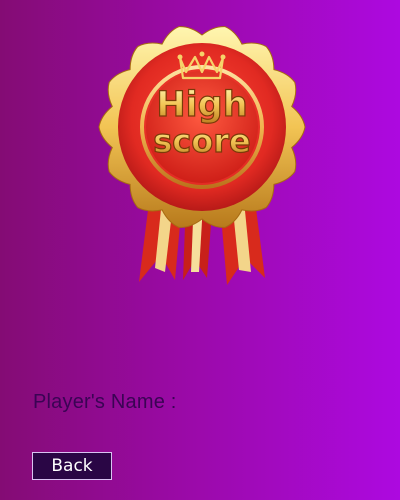 This screenshot has height=500, width=400. I want to click on badge-text-high: High, so click(201, 105).